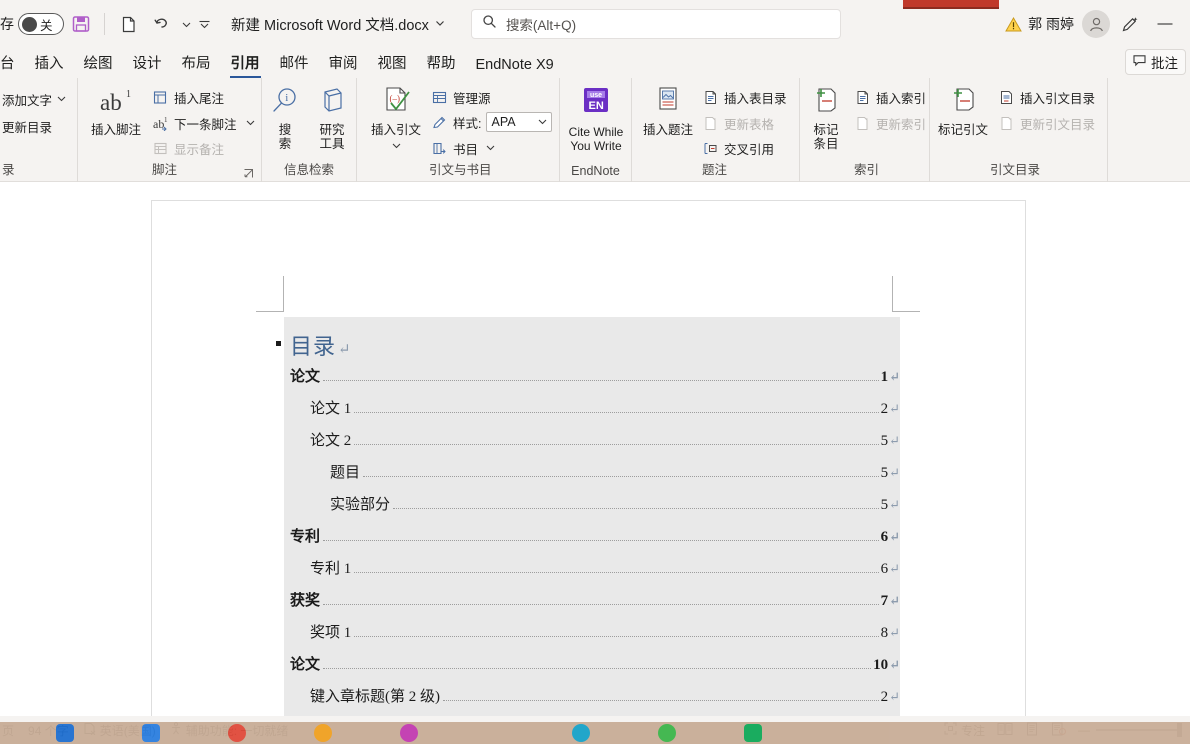 The height and width of the screenshot is (744, 1190). What do you see at coordinates (128, 24) in the screenshot?
I see `new-document-icon` at bounding box center [128, 24].